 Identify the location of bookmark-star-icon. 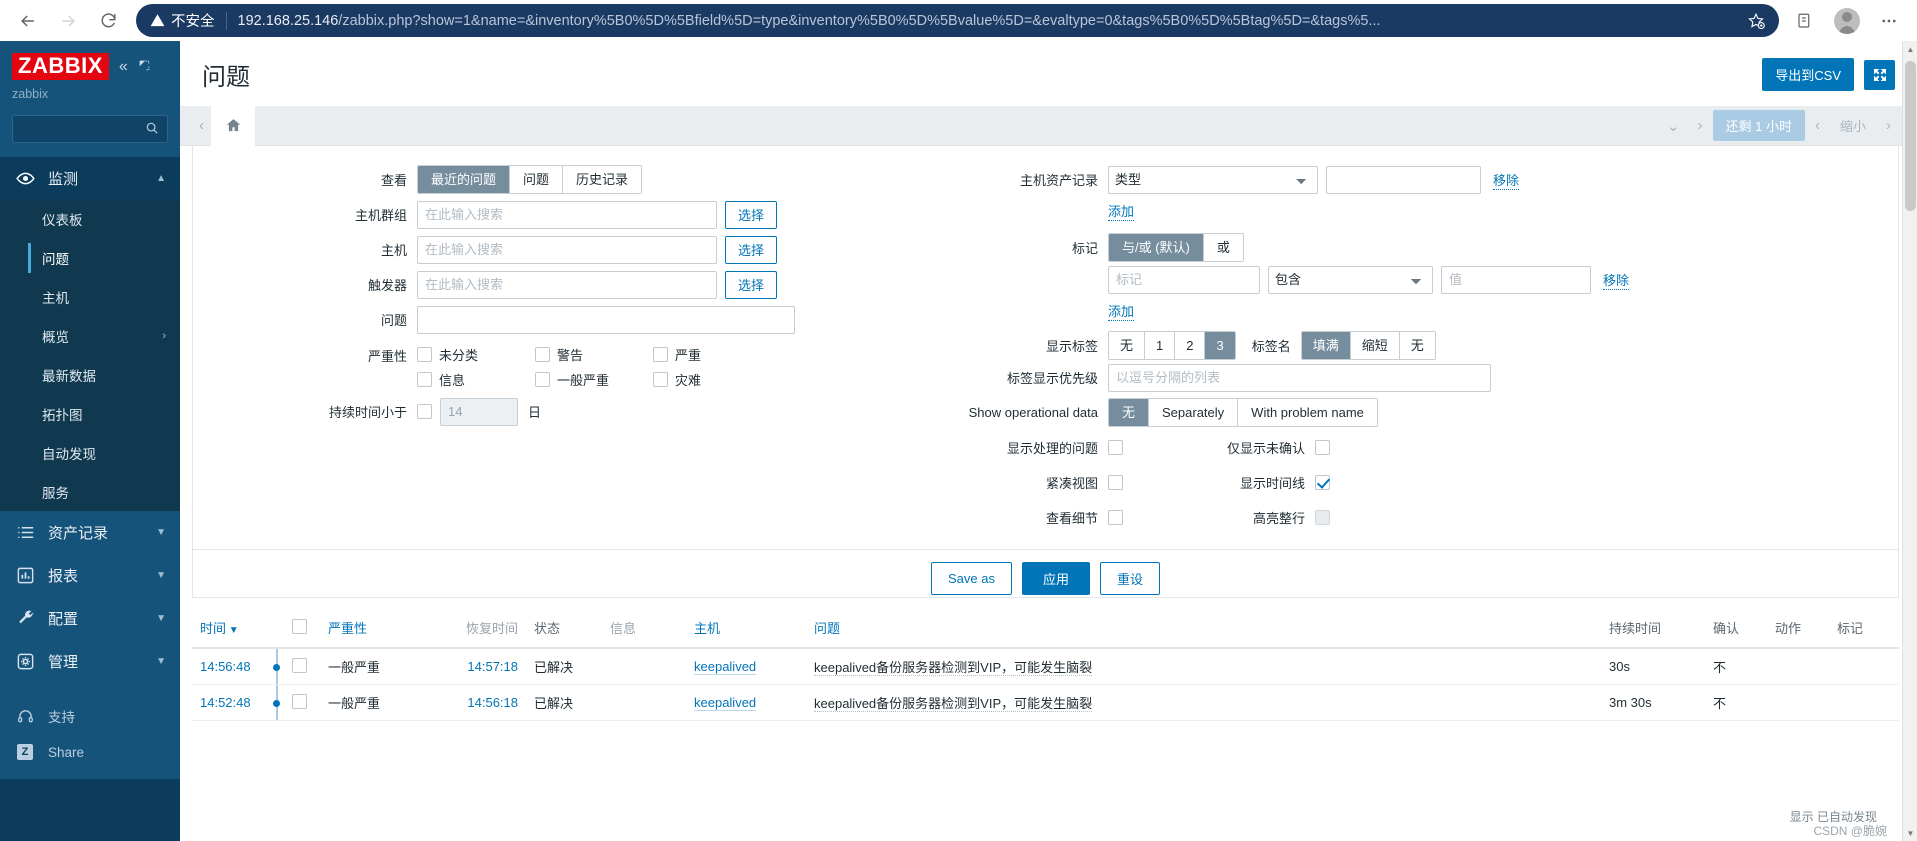
(1756, 21).